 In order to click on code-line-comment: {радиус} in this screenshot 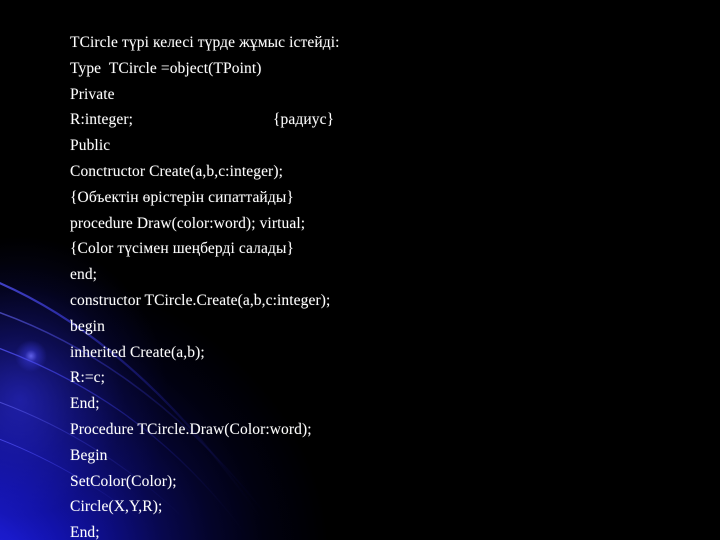, I will do `click(304, 120)`.